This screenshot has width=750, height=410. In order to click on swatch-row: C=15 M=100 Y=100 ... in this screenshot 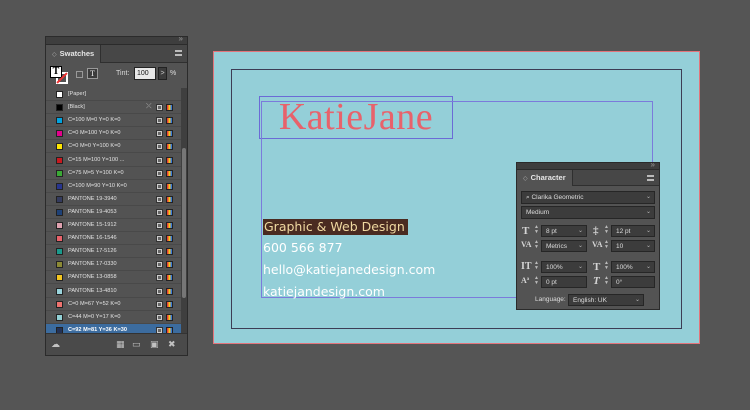, I will do `click(113, 160)`.